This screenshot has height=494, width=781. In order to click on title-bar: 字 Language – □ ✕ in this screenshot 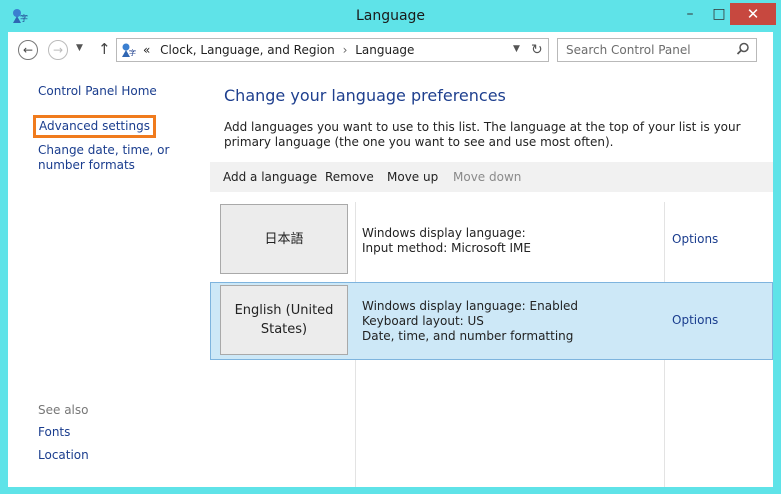, I will do `click(390, 16)`.